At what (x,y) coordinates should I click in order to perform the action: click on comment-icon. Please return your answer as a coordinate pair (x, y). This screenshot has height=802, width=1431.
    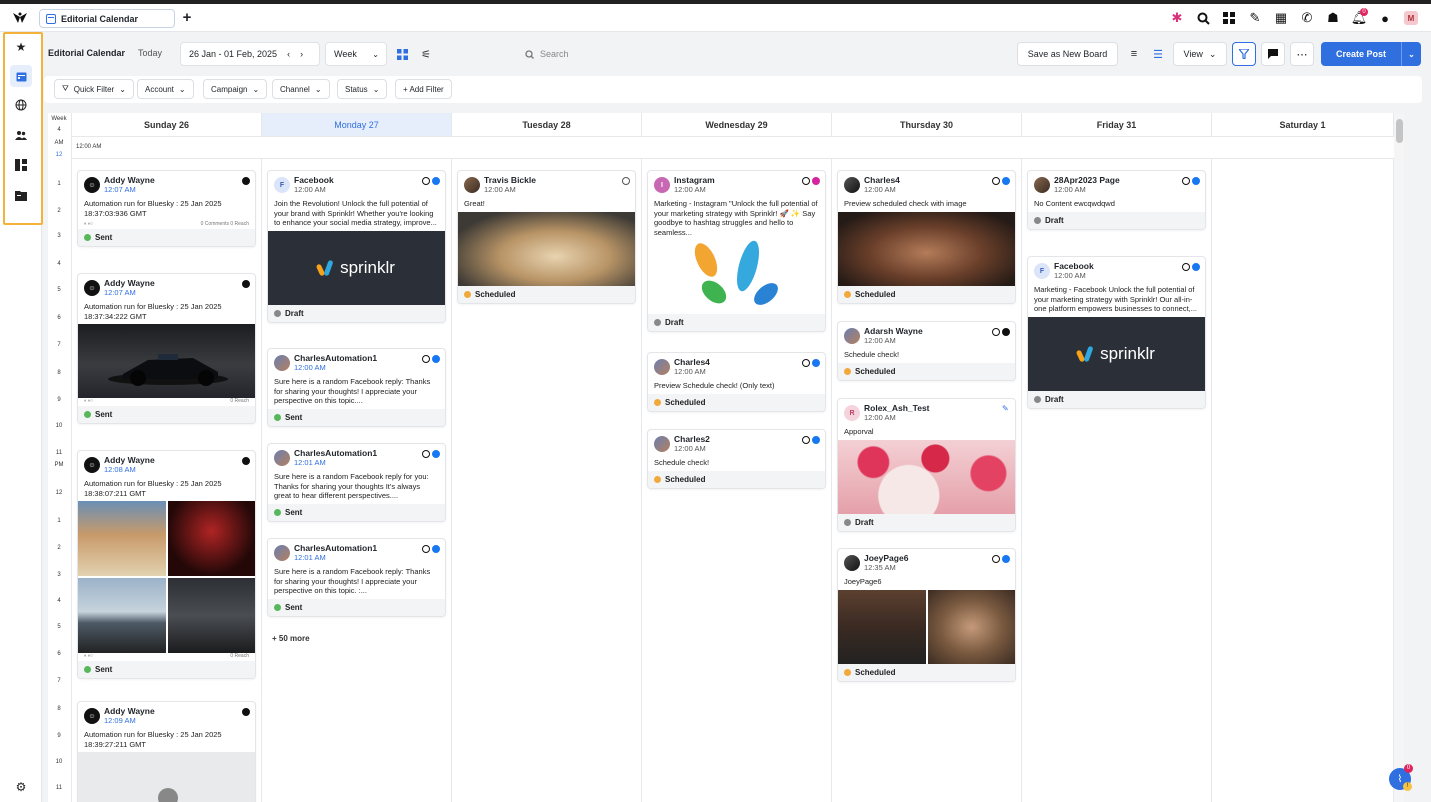
    Looking at the image, I should click on (1273, 54).